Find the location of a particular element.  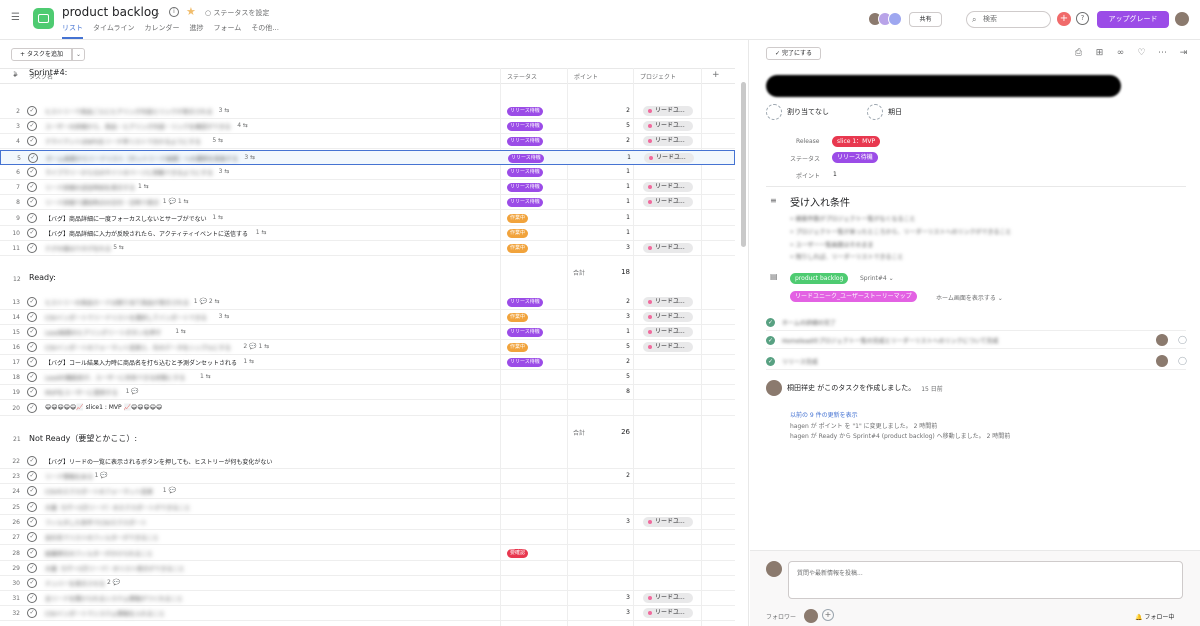

add-follower-button: + is located at coordinates (828, 615).